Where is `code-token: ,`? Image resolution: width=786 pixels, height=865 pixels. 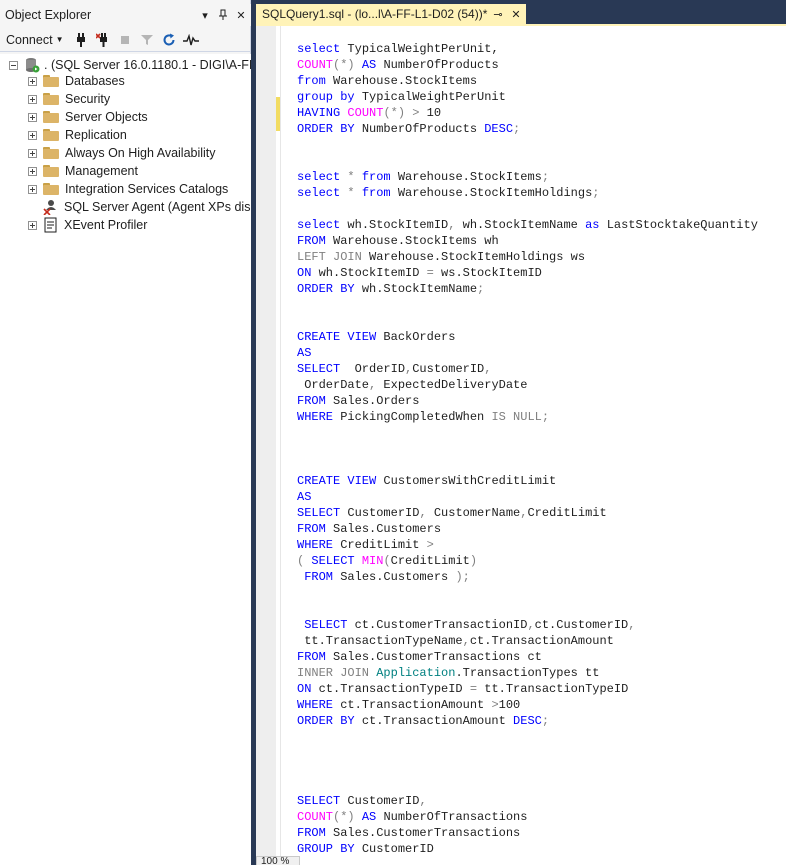
code-token: , is located at coordinates (531, 625).